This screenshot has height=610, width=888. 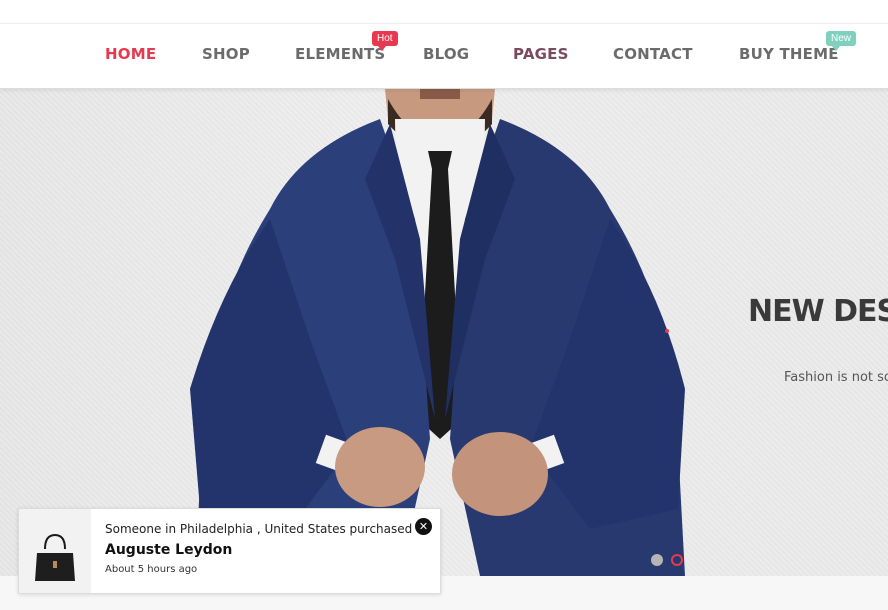 What do you see at coordinates (836, 377) in the screenshot?
I see `hero-subtitle: Fashion is not sc` at bounding box center [836, 377].